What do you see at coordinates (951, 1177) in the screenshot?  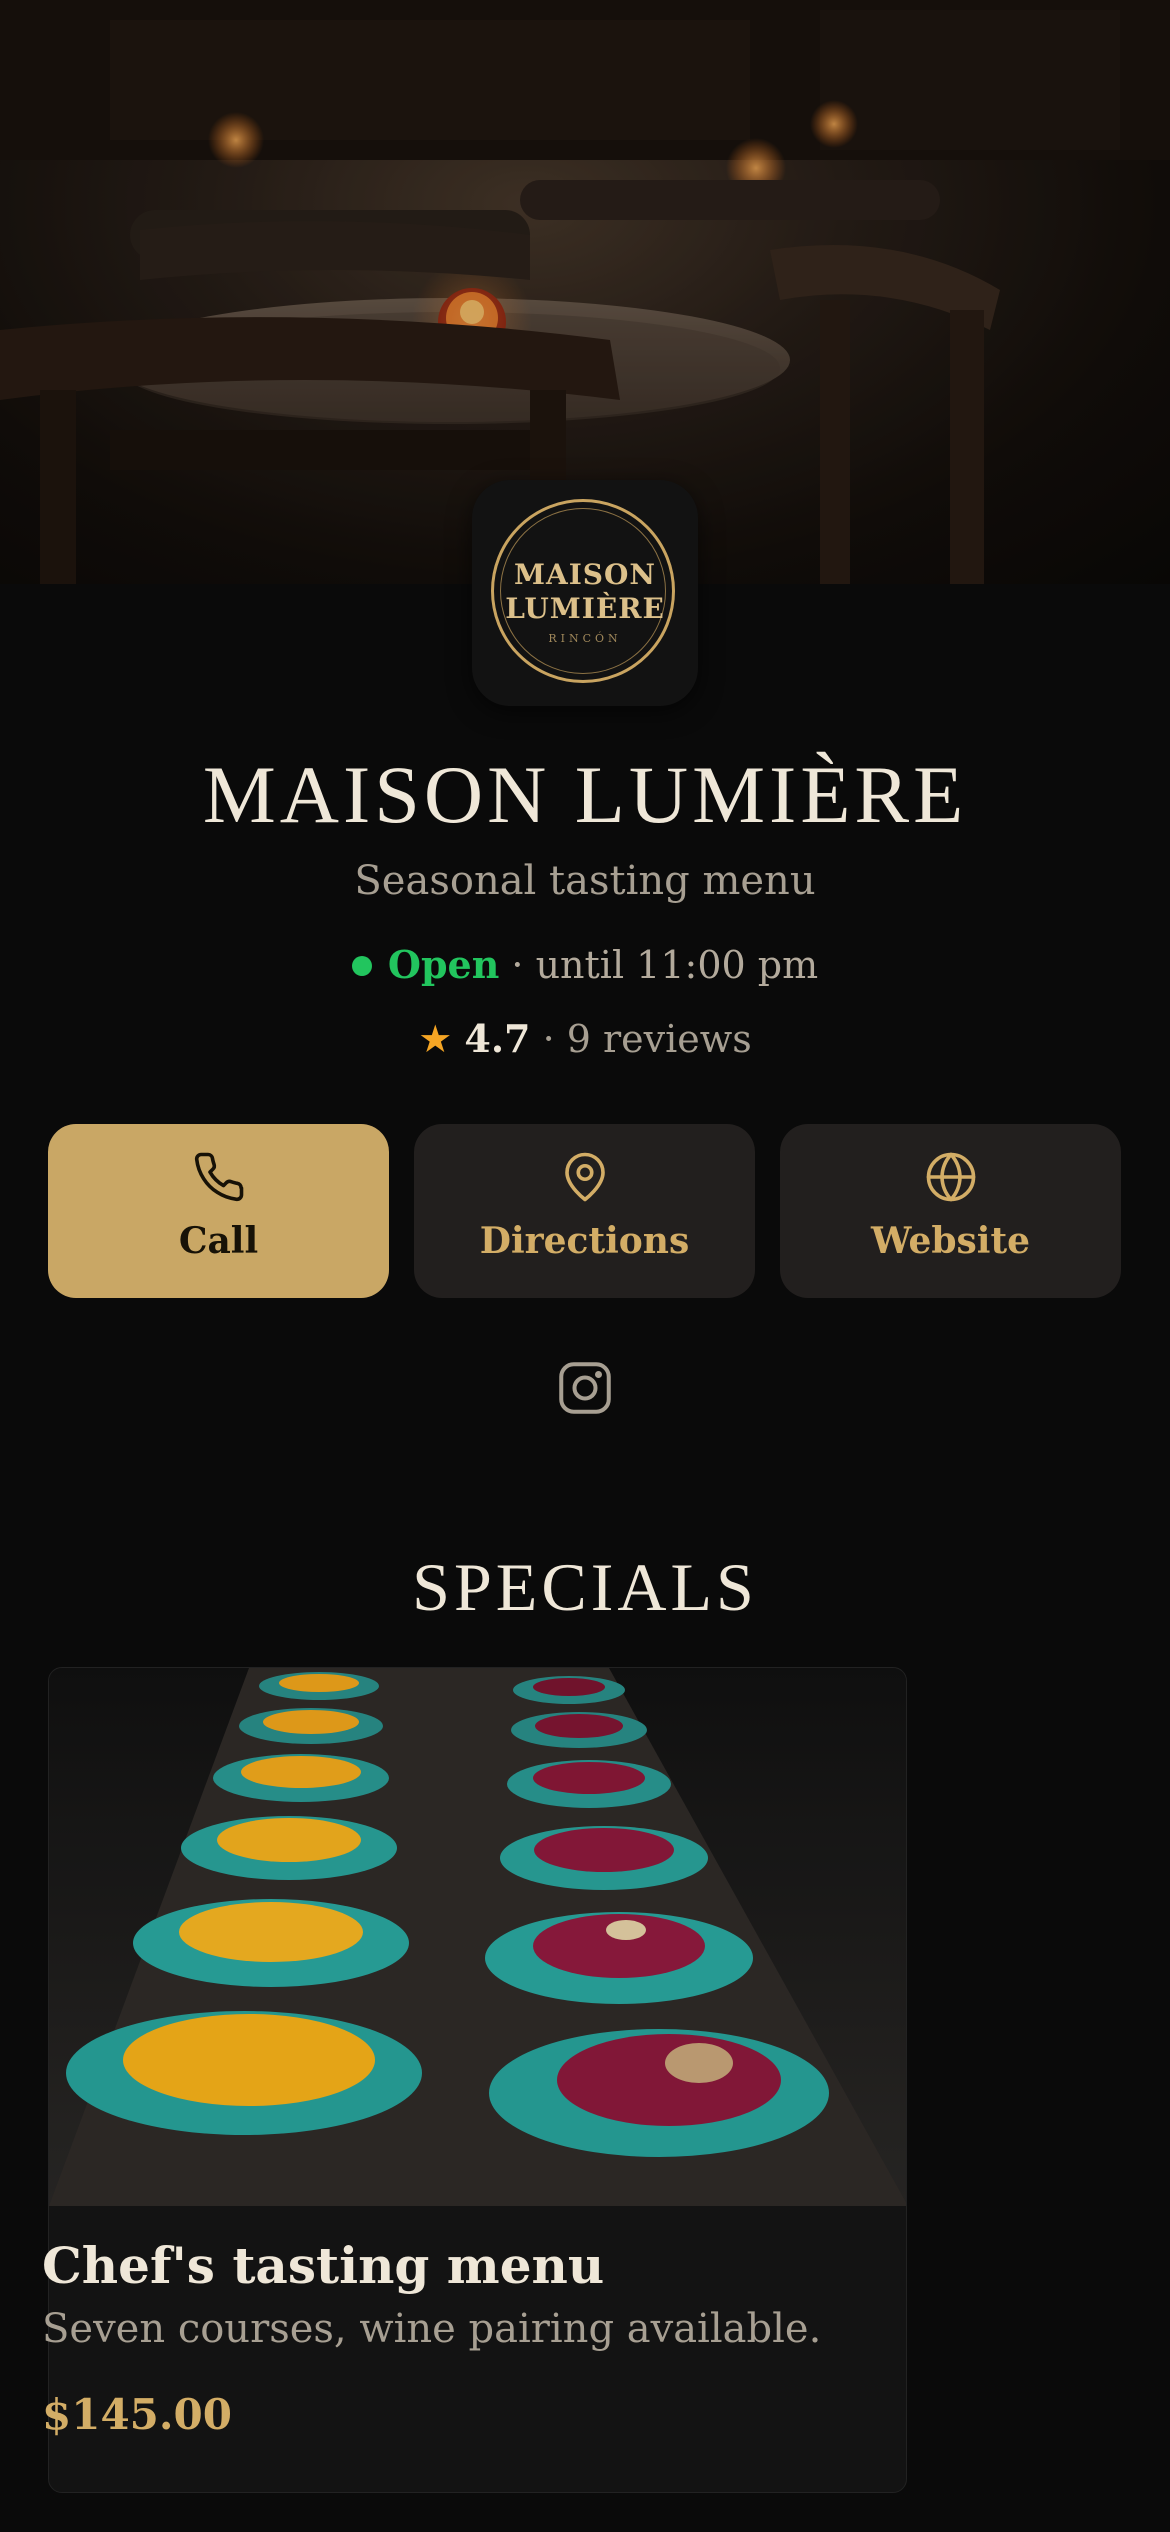 I see `globe-icon` at bounding box center [951, 1177].